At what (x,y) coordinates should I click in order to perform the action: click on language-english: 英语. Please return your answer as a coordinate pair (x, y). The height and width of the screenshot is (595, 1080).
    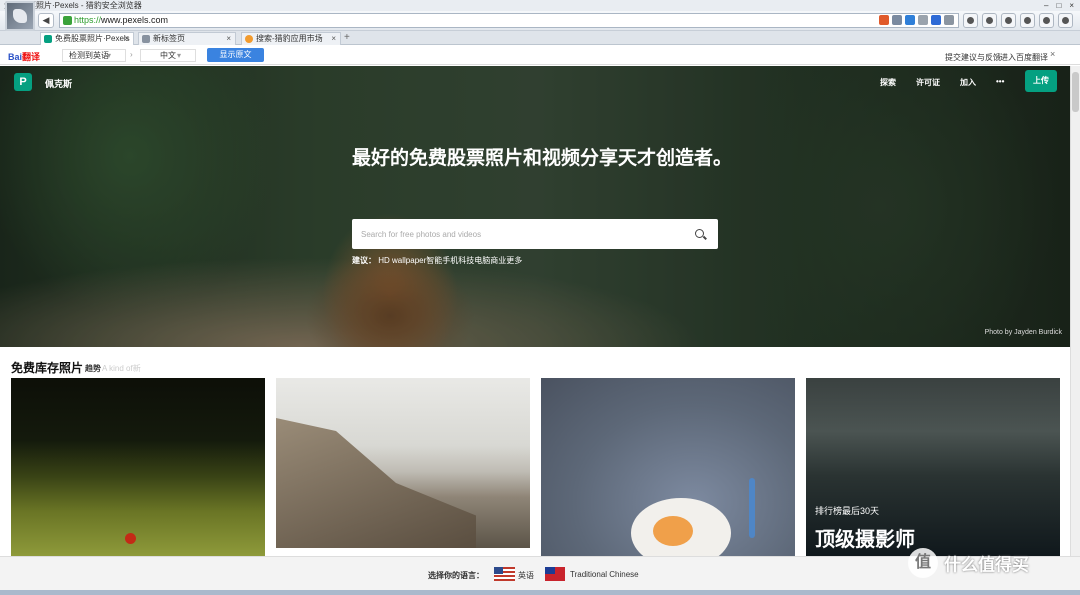
    Looking at the image, I should click on (526, 575).